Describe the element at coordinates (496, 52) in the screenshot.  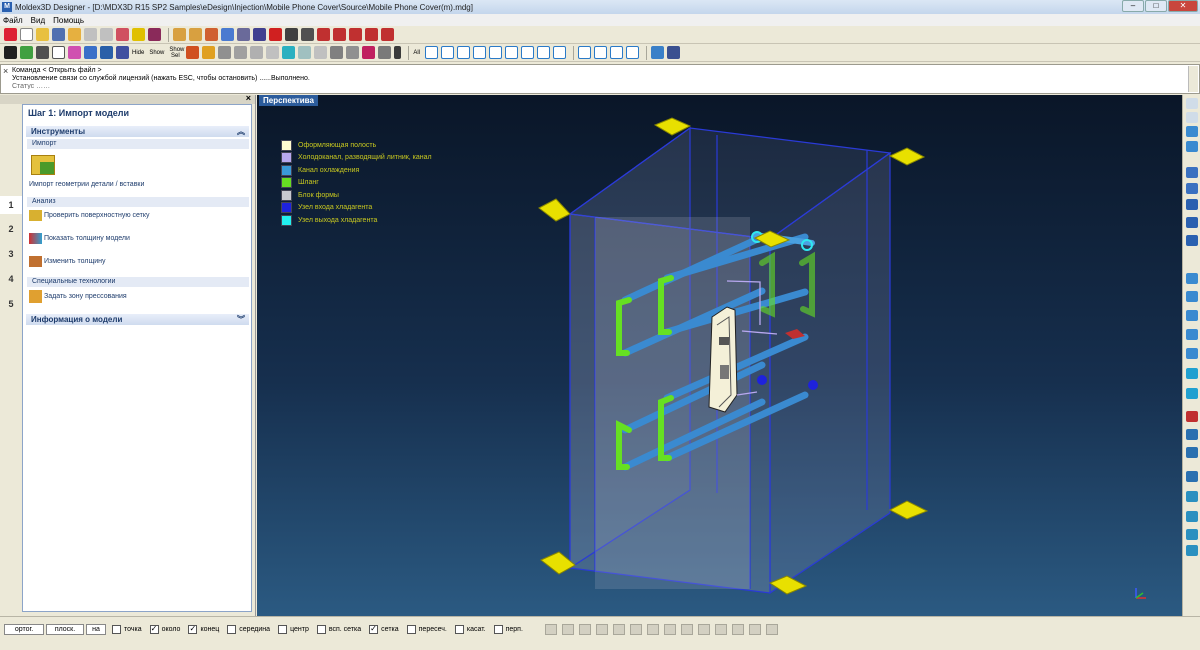
I see `snap-5-icon` at that location.